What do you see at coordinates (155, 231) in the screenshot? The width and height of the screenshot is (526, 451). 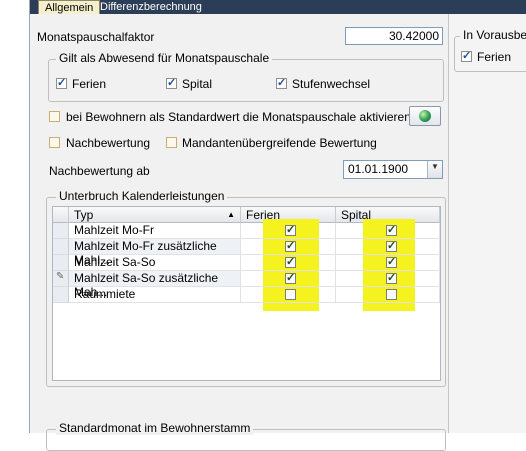 I see `row-typ: Mahlzeit Mo-Fr` at bounding box center [155, 231].